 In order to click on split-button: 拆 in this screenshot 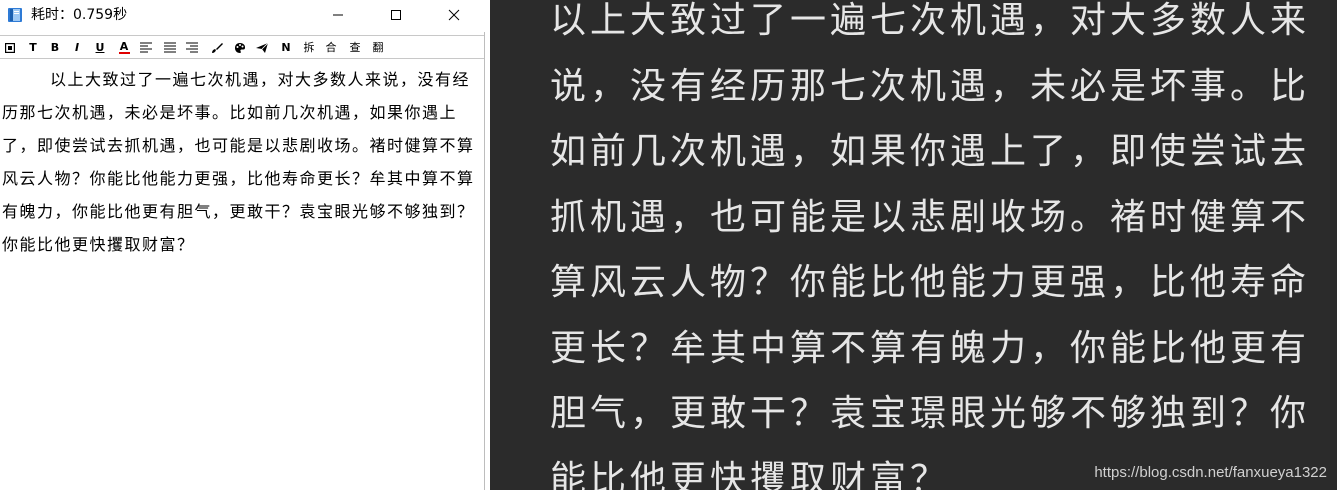, I will do `click(309, 47)`.